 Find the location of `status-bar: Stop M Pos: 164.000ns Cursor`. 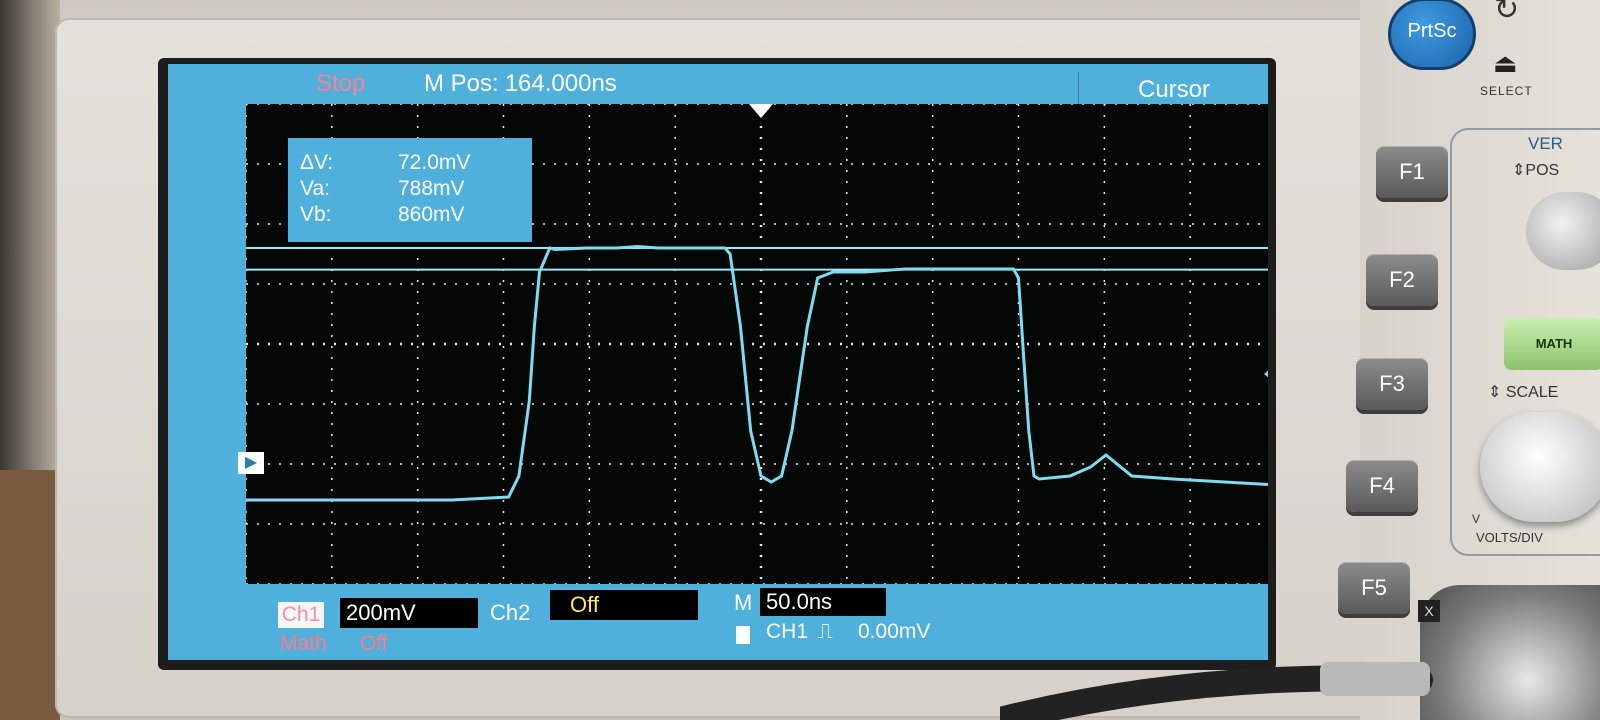

status-bar: Stop M Pos: 164.000ns Cursor is located at coordinates (718, 85).